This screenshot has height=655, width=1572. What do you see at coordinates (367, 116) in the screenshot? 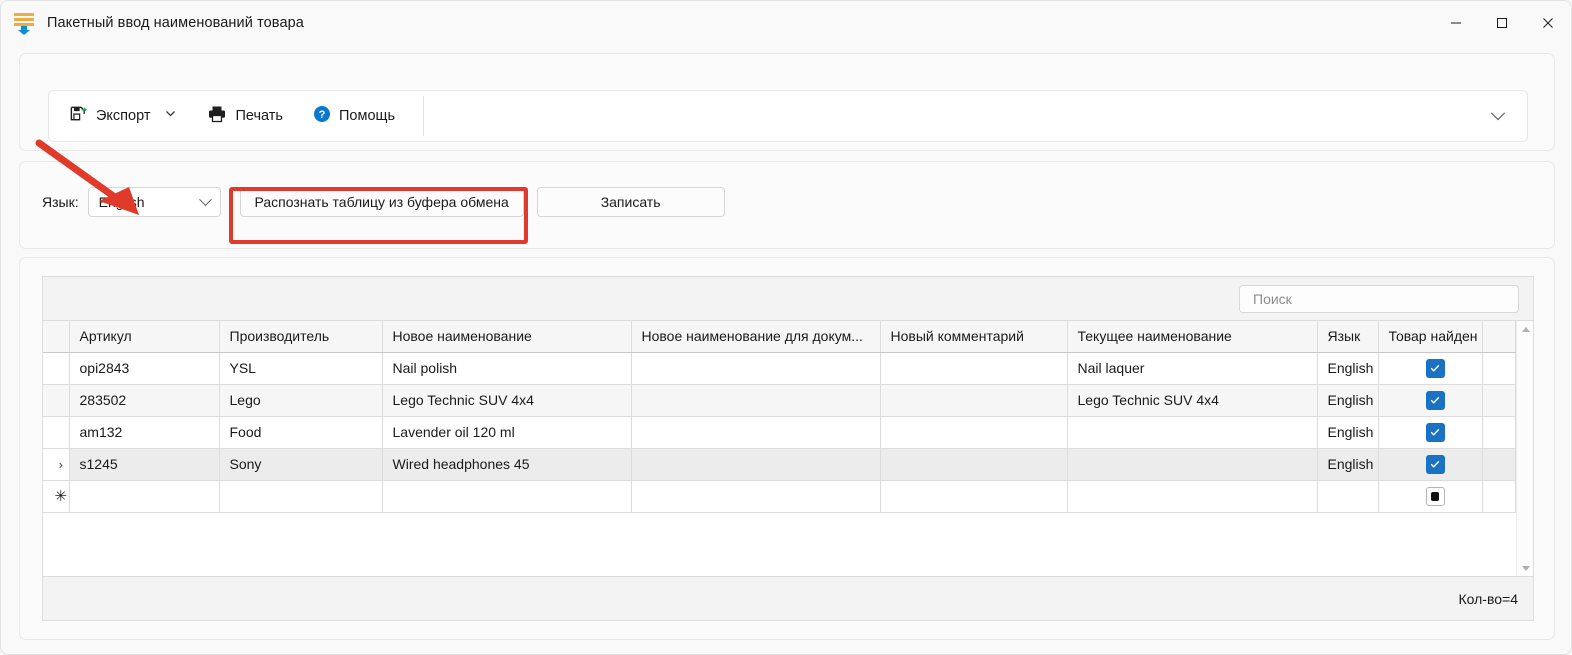
I see `help-label: Помощь` at bounding box center [367, 116].